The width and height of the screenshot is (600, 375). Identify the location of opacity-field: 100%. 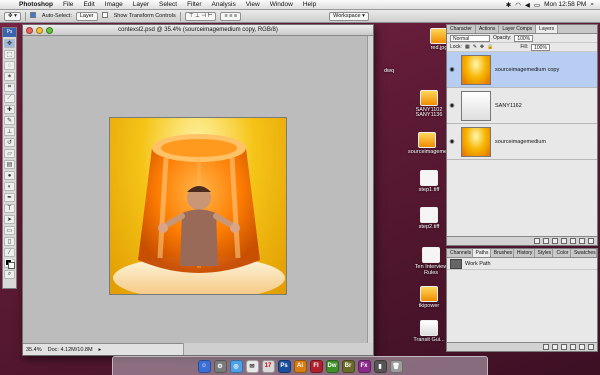
(524, 38).